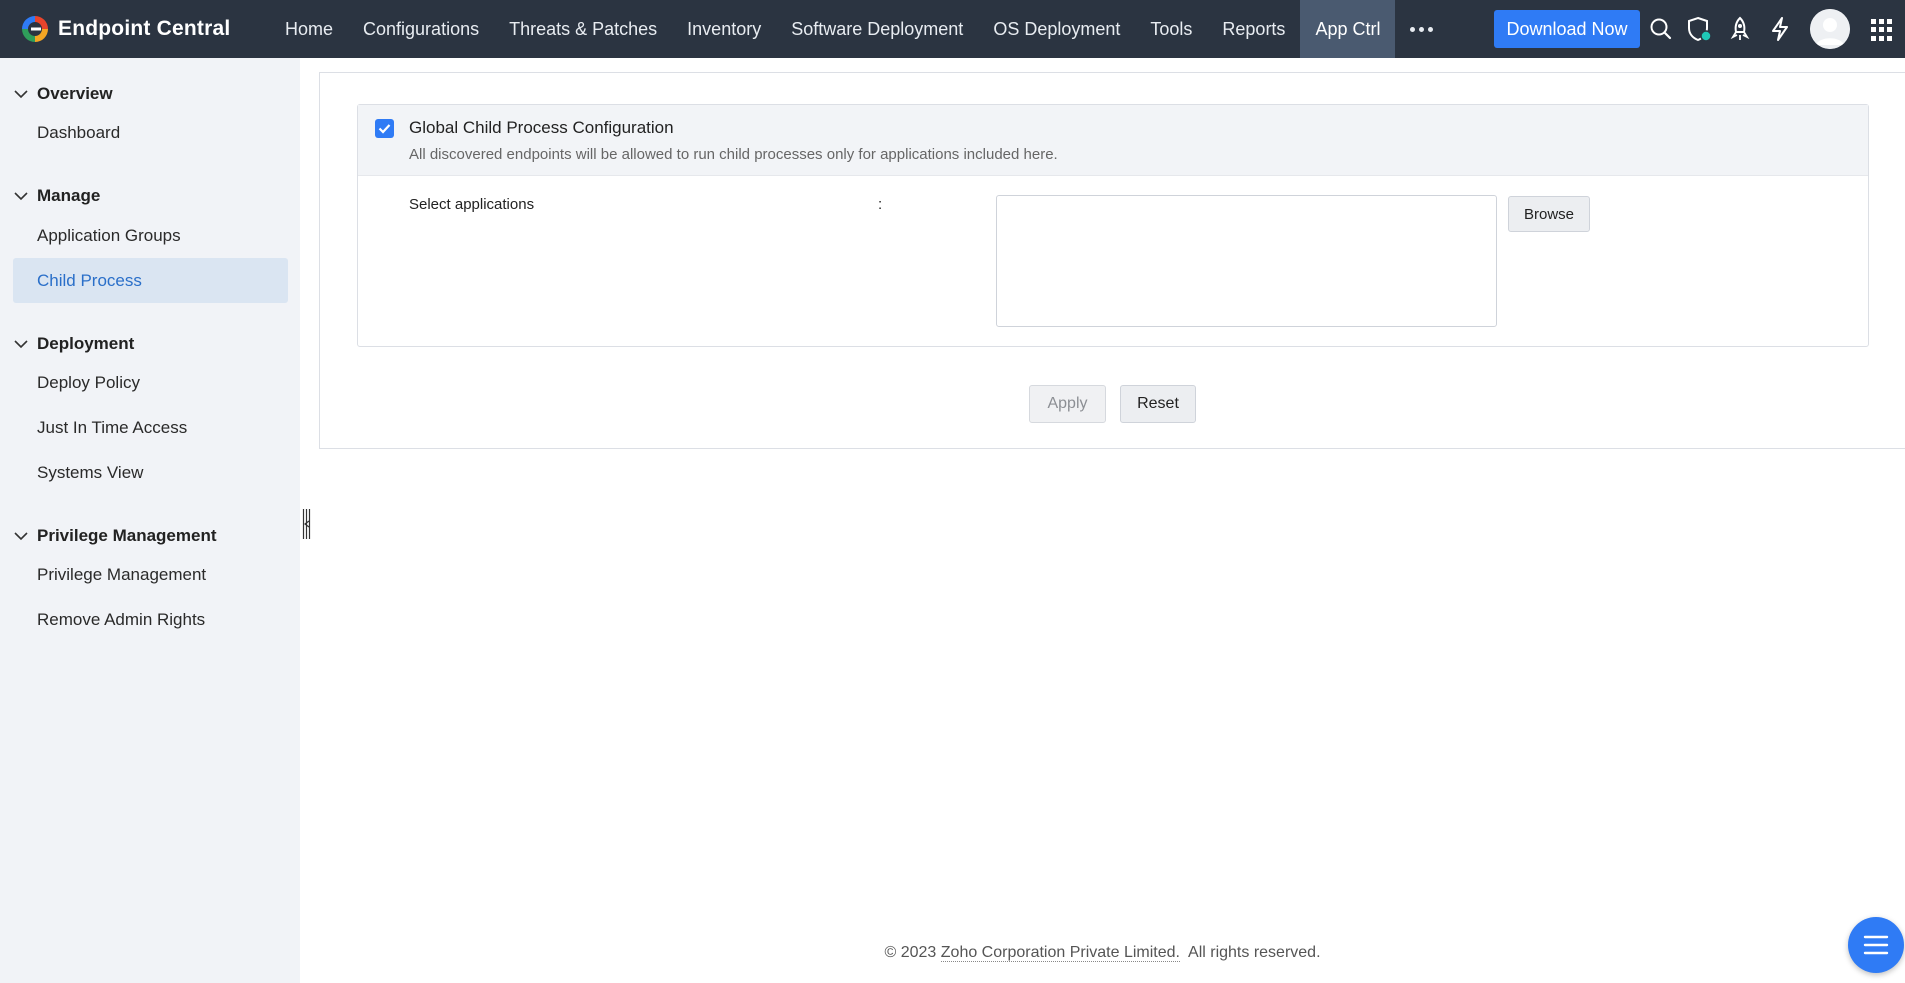  I want to click on section-overview: Overview, so click(63, 94).